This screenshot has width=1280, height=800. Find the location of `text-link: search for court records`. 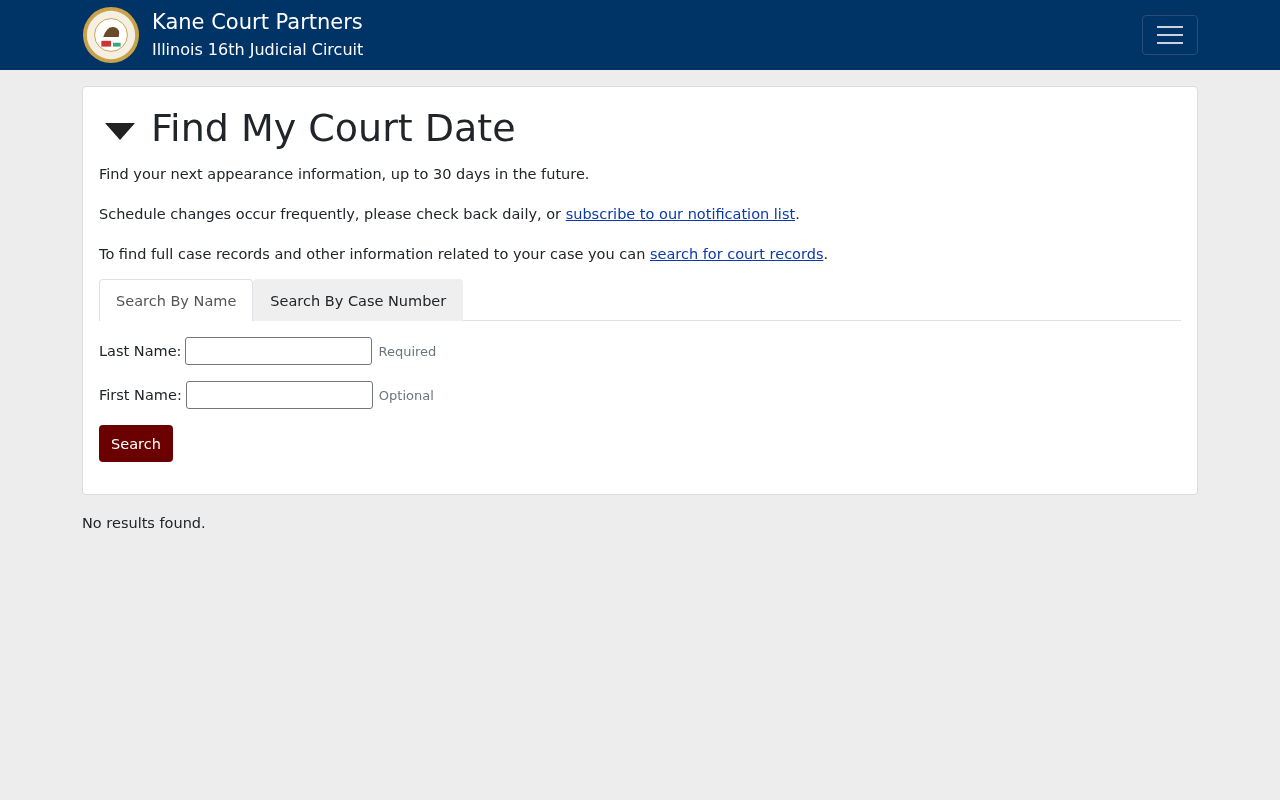

text-link: search for court records is located at coordinates (736, 254).